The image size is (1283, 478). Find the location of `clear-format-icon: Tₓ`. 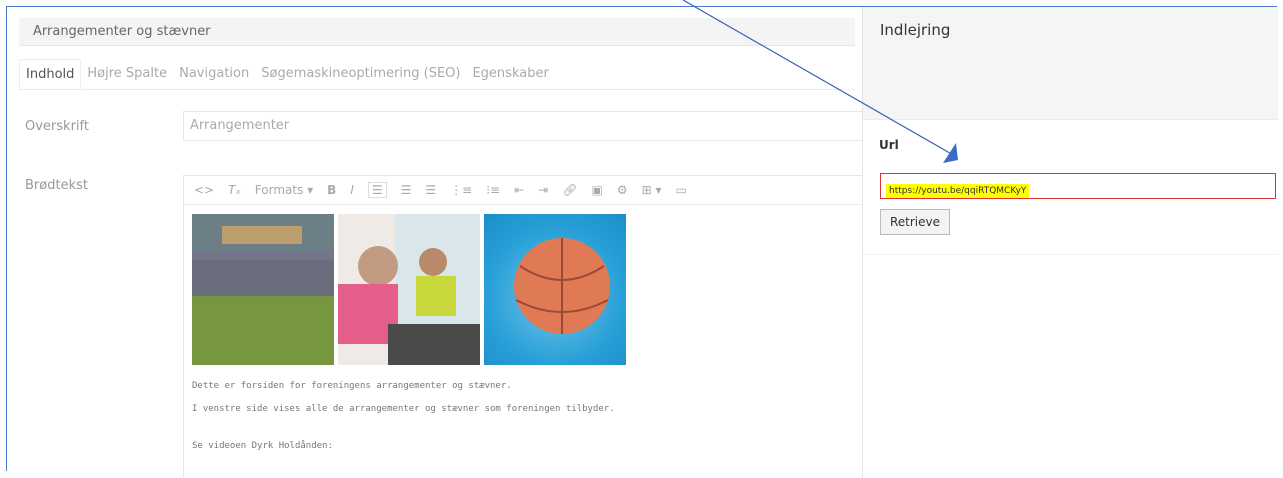

clear-format-icon: Tₓ is located at coordinates (234, 190).